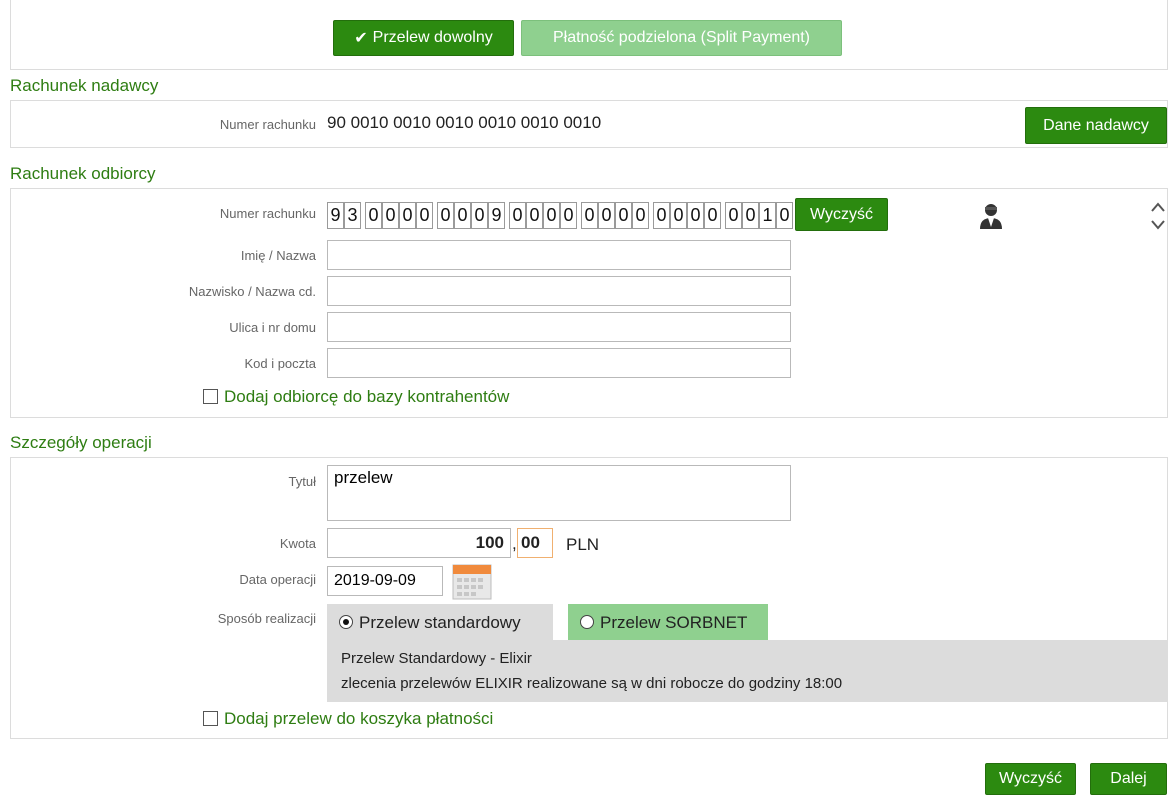 The width and height of the screenshot is (1171, 795). I want to click on account-digit-box: 3, so click(352, 215).